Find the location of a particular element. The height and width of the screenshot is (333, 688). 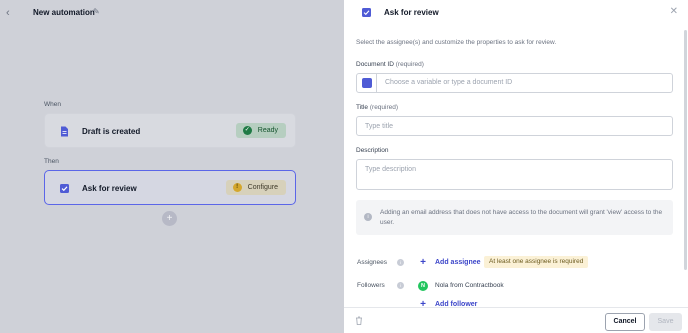

followers-label: Followers is located at coordinates (371, 285).